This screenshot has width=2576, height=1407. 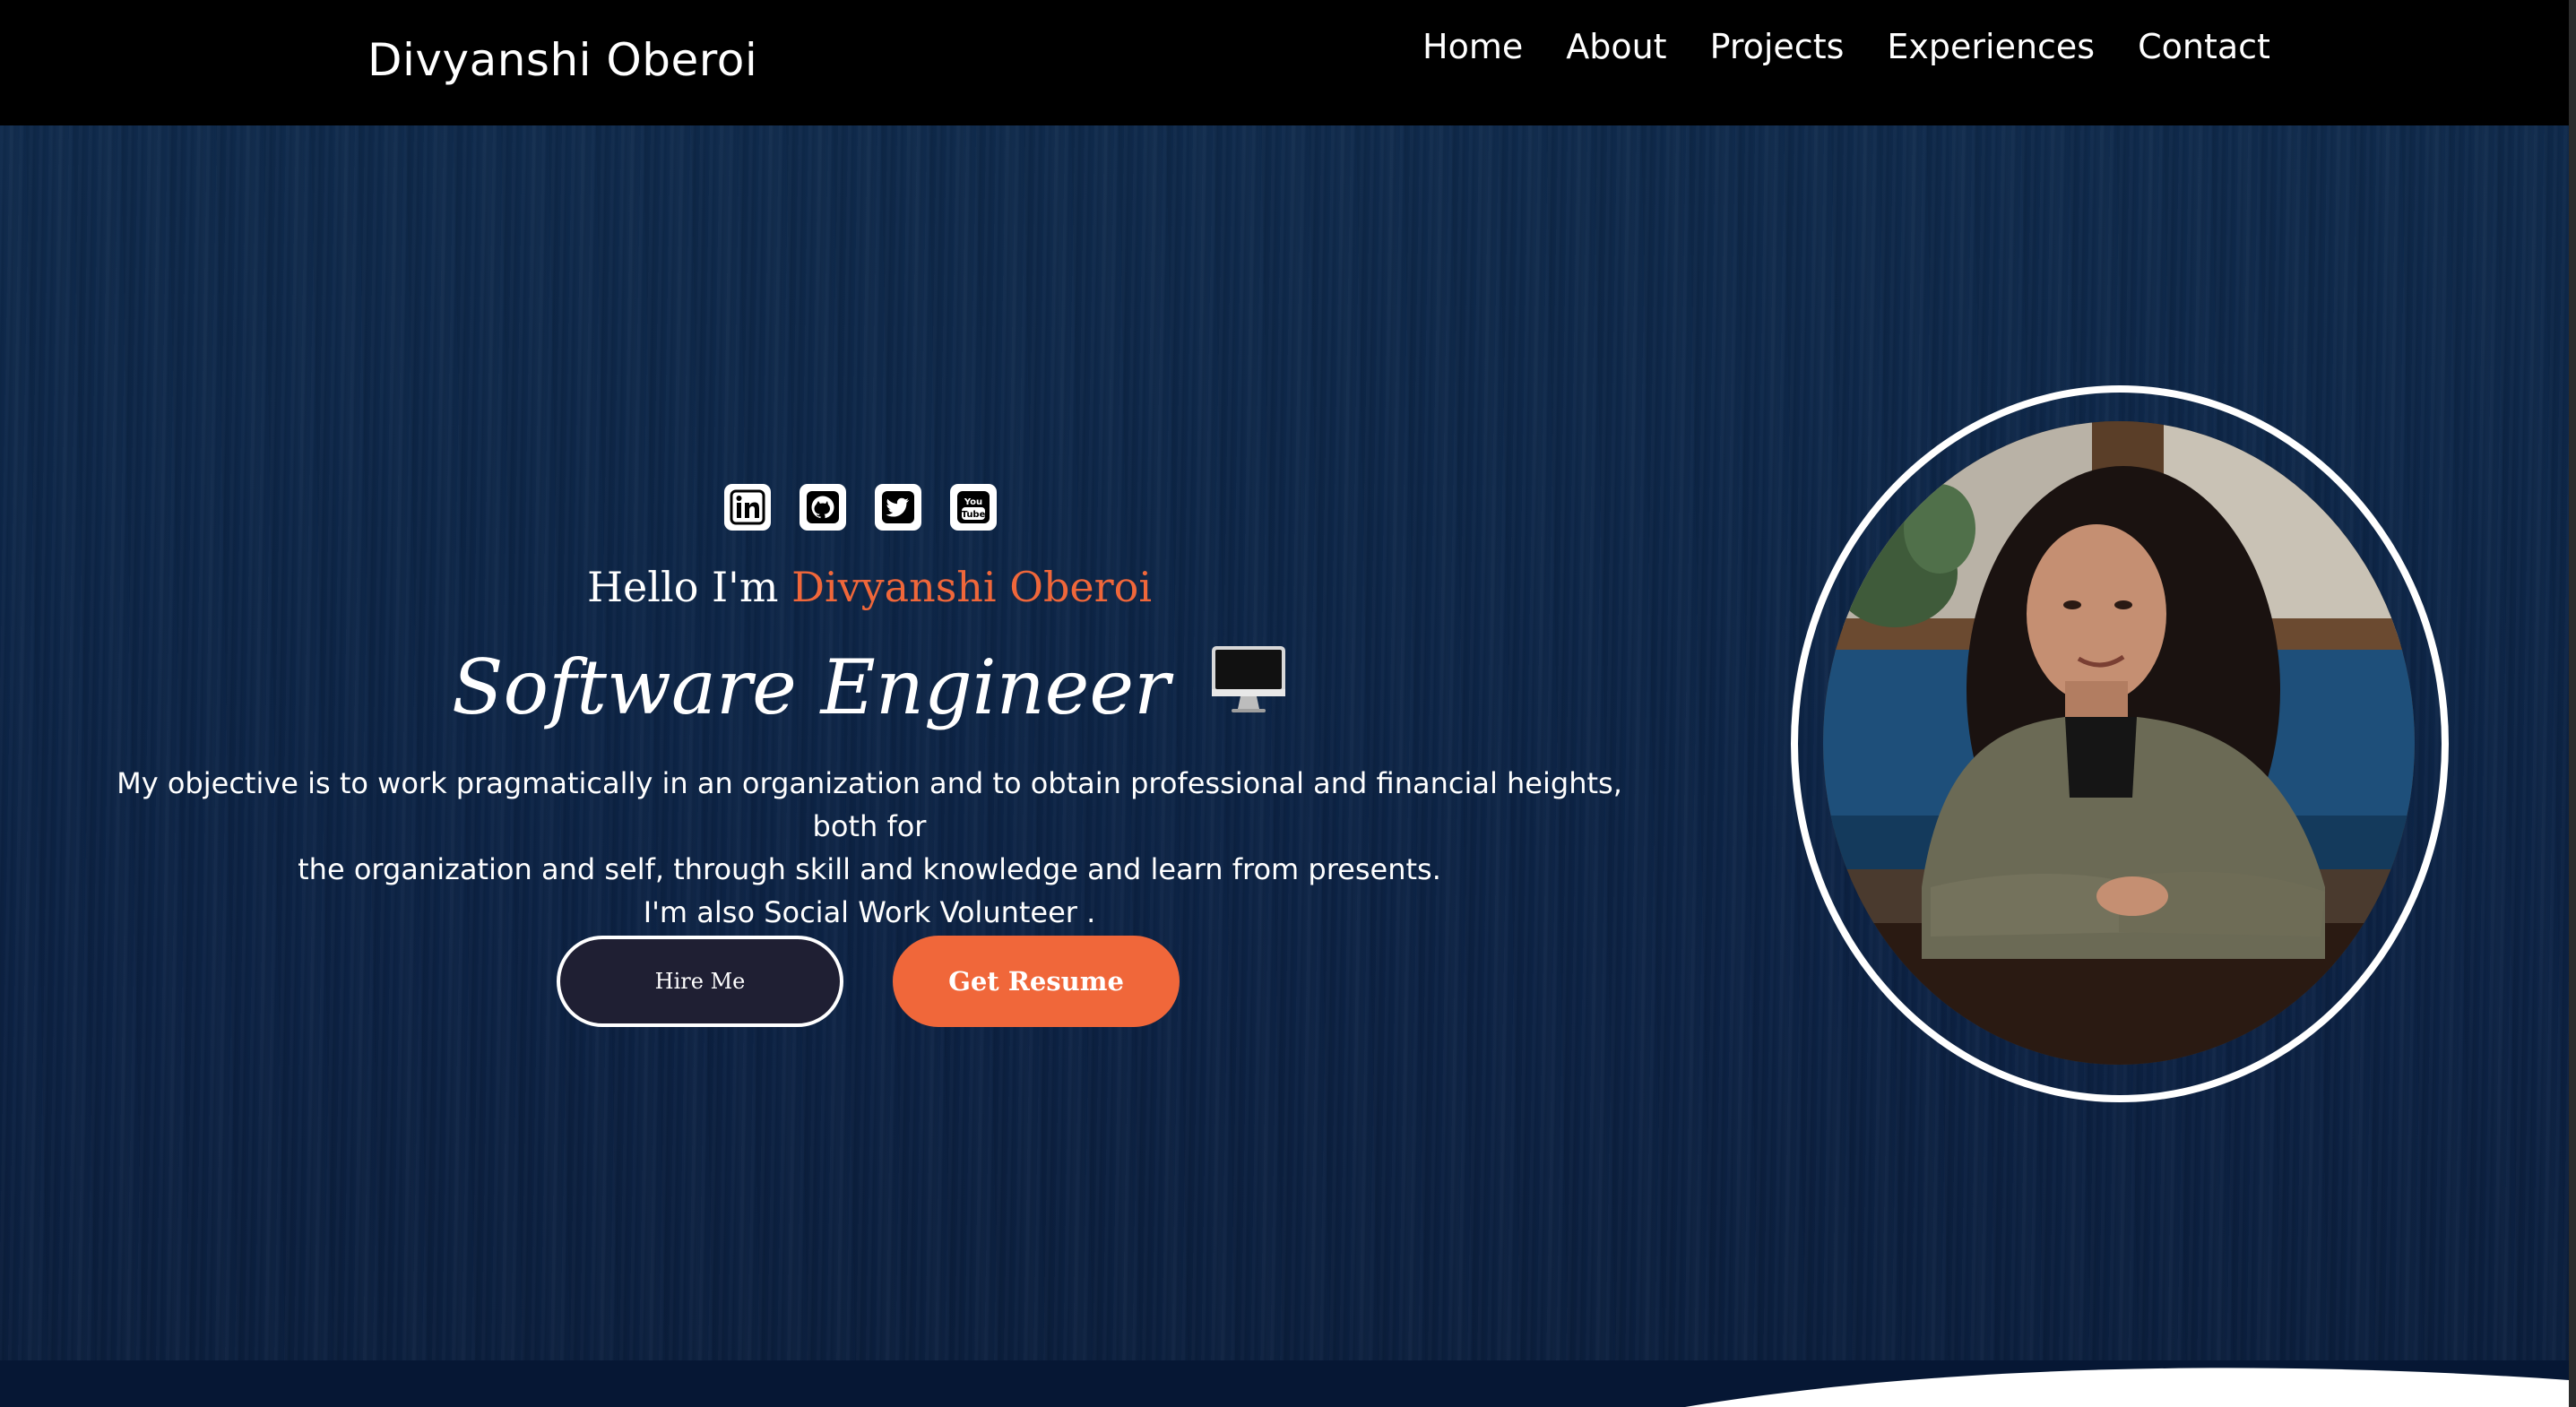 I want to click on nav-link-experiences: Experiences, so click(x=1991, y=46).